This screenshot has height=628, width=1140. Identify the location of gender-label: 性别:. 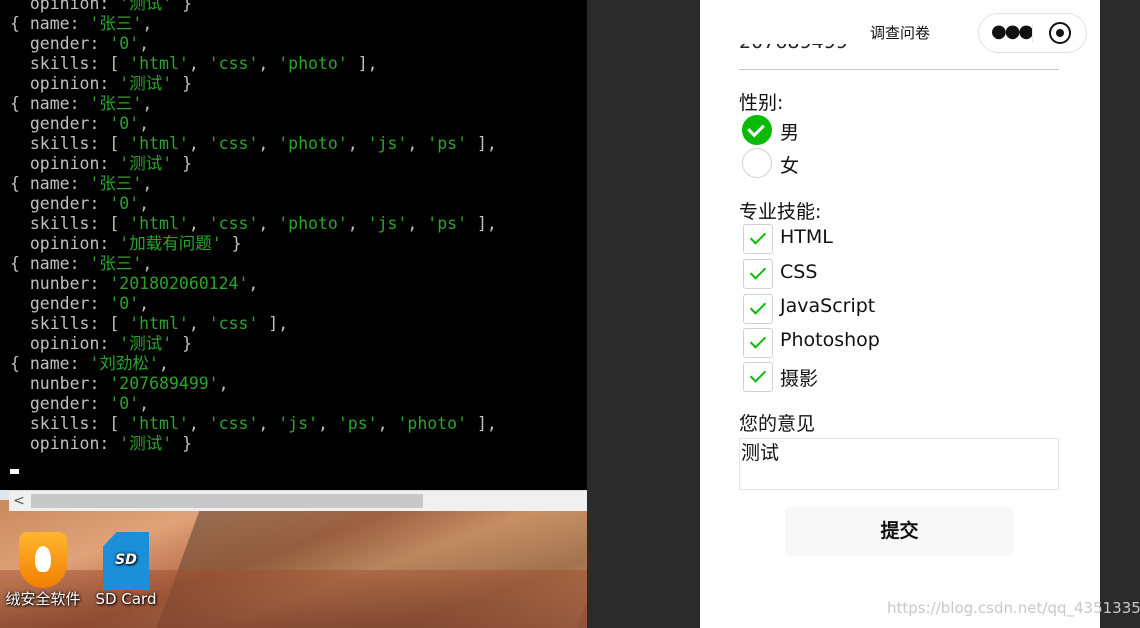
(761, 103).